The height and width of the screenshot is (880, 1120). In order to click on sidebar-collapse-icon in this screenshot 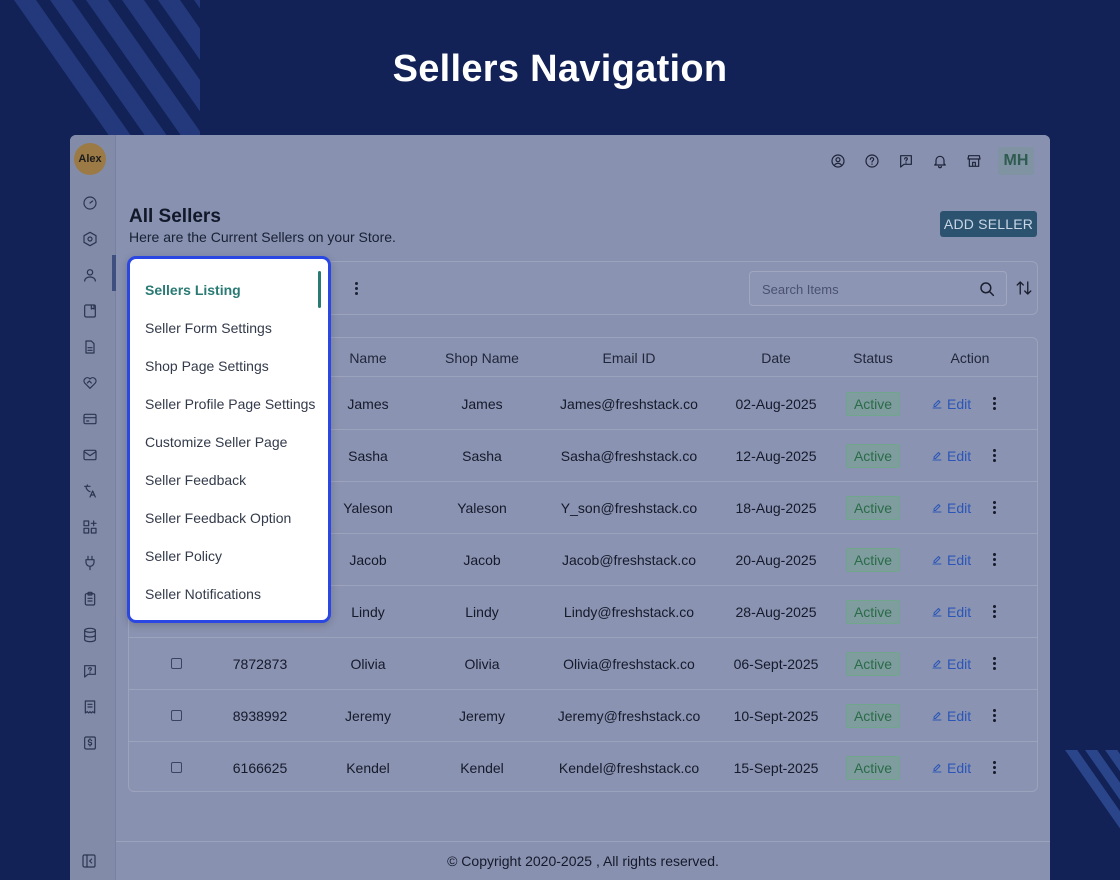, I will do `click(90, 862)`.